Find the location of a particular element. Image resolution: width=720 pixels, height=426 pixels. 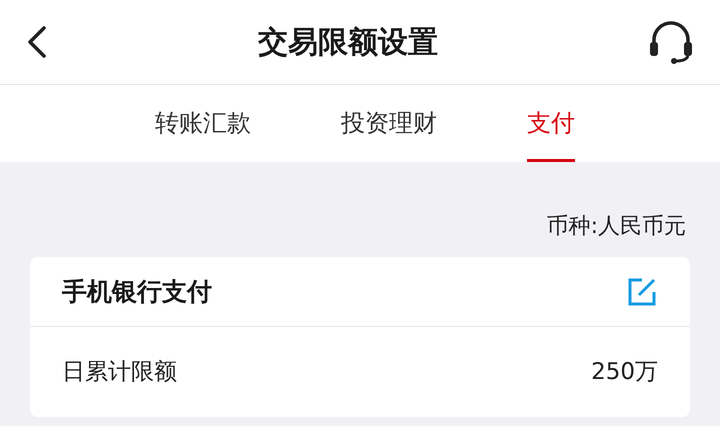

page-title: 交易限额设置 is located at coordinates (348, 43).